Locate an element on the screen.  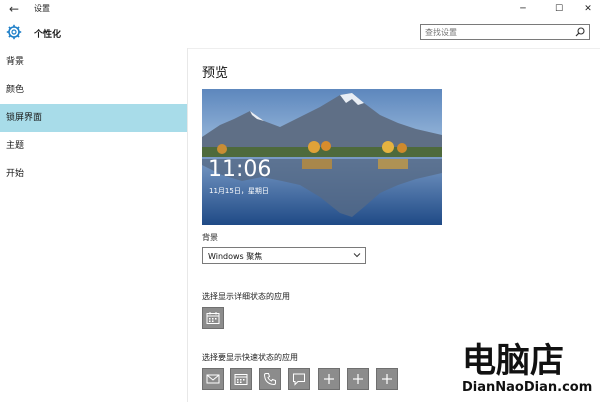
watermark-logo-text: 电脑店 is located at coordinates (513, 359).